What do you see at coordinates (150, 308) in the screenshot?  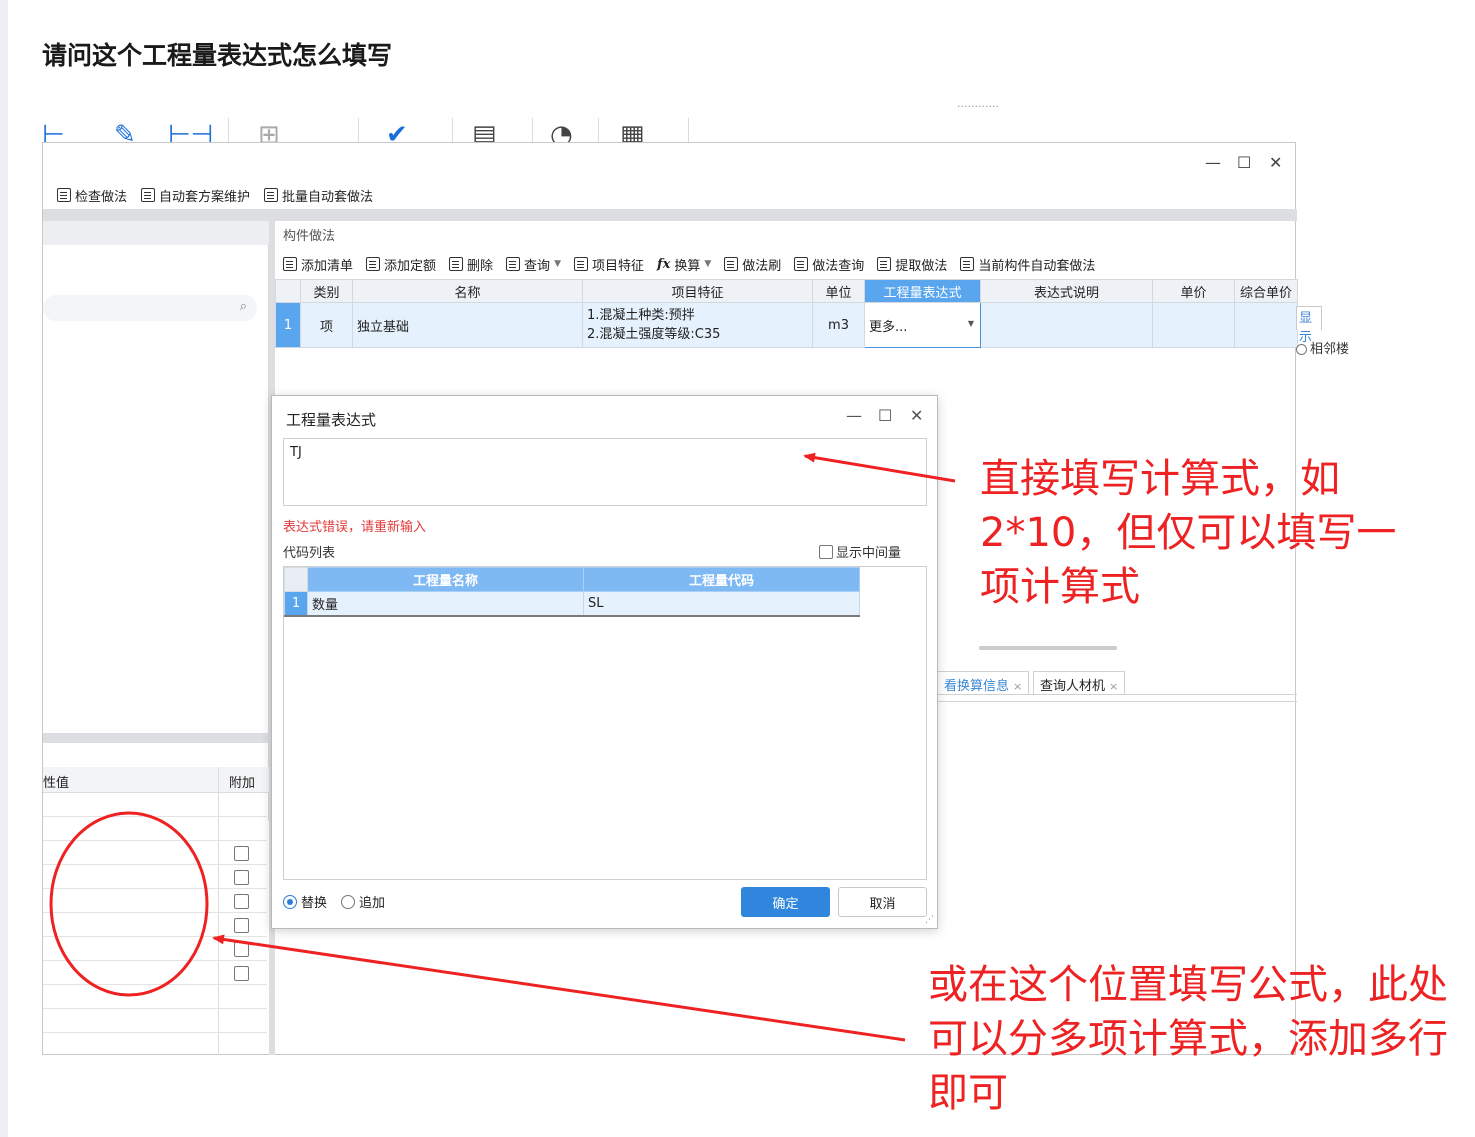 I see `left-search-input: ⌕` at bounding box center [150, 308].